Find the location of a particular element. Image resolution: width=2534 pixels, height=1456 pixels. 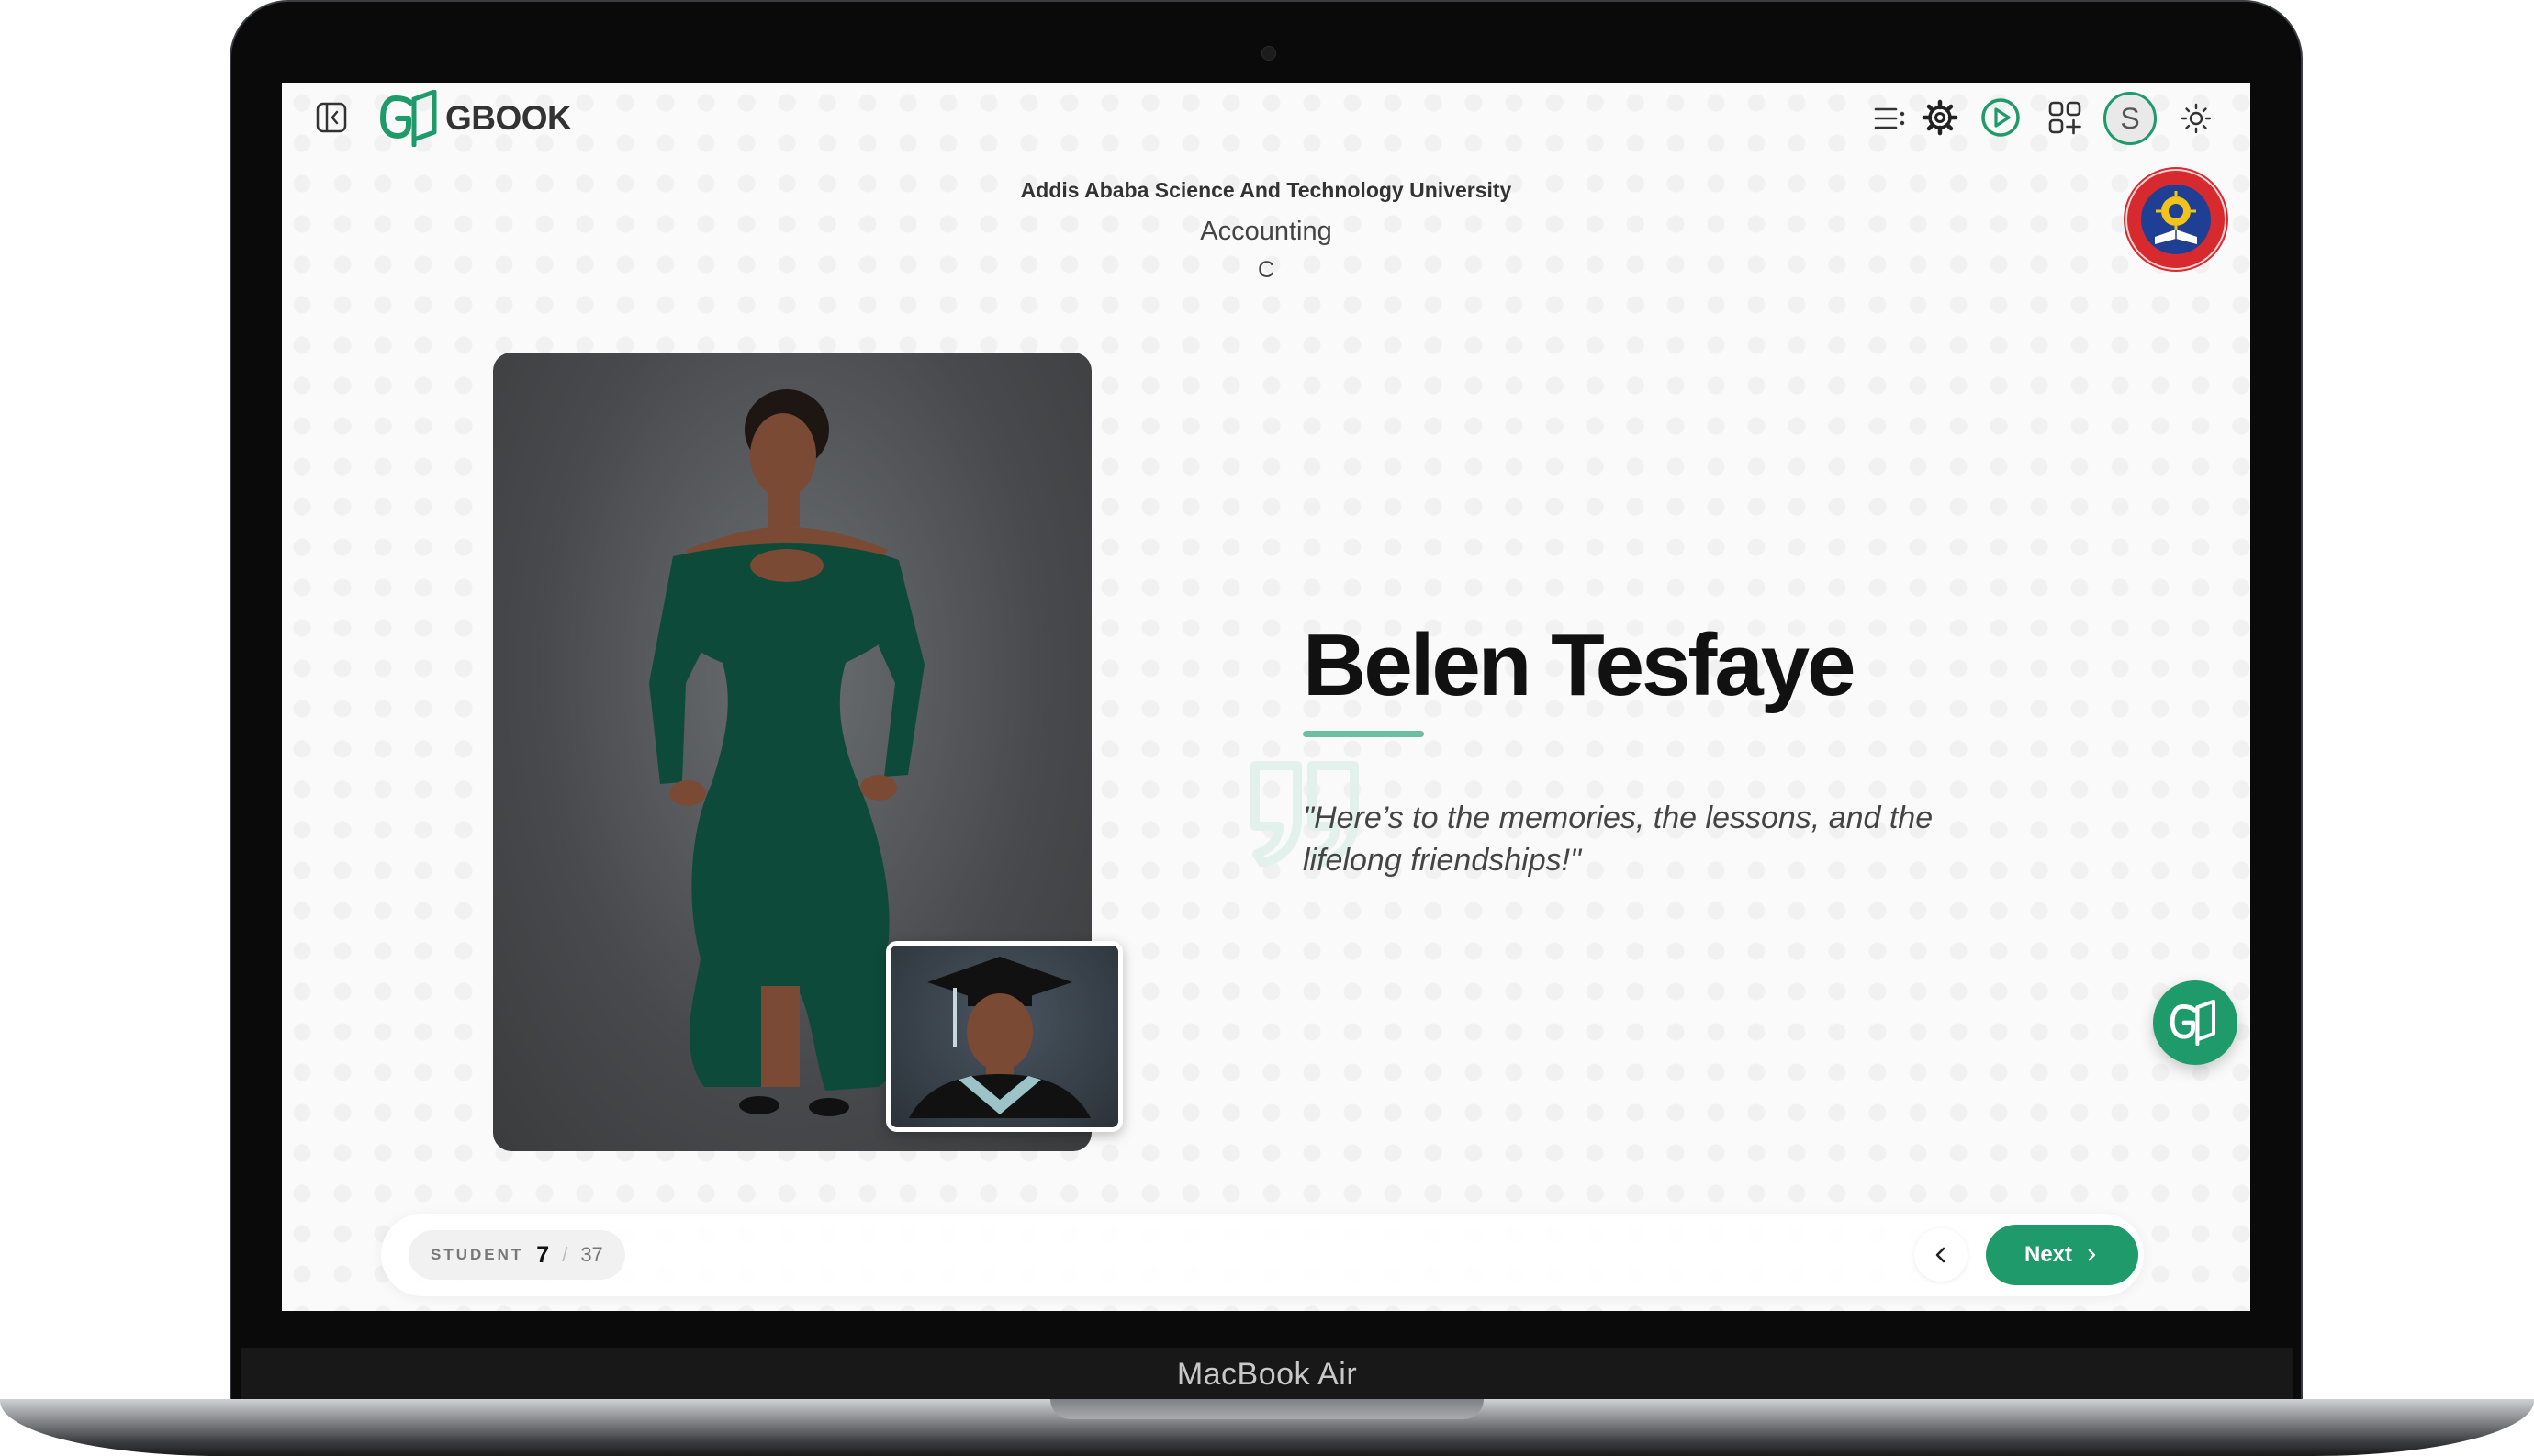

app-logo: GBOOK is located at coordinates (475, 118).